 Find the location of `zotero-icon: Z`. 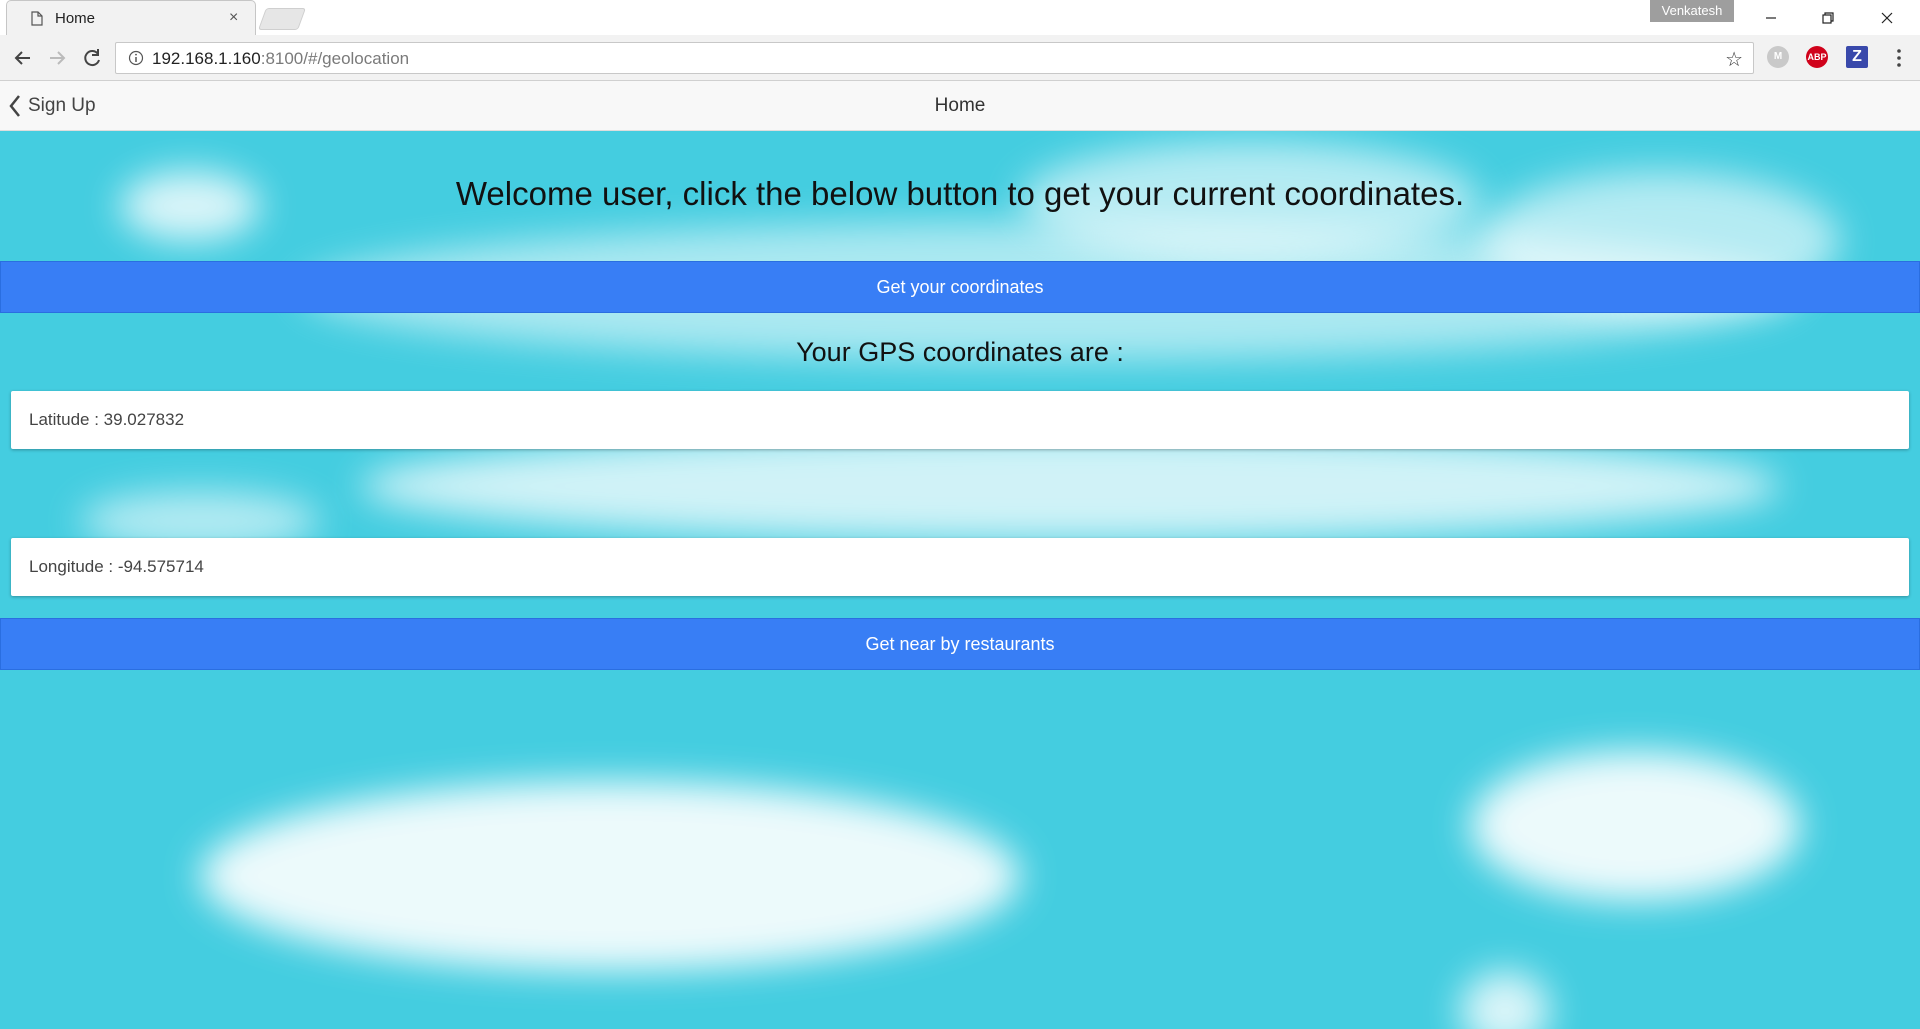

zotero-icon: Z is located at coordinates (1857, 57).